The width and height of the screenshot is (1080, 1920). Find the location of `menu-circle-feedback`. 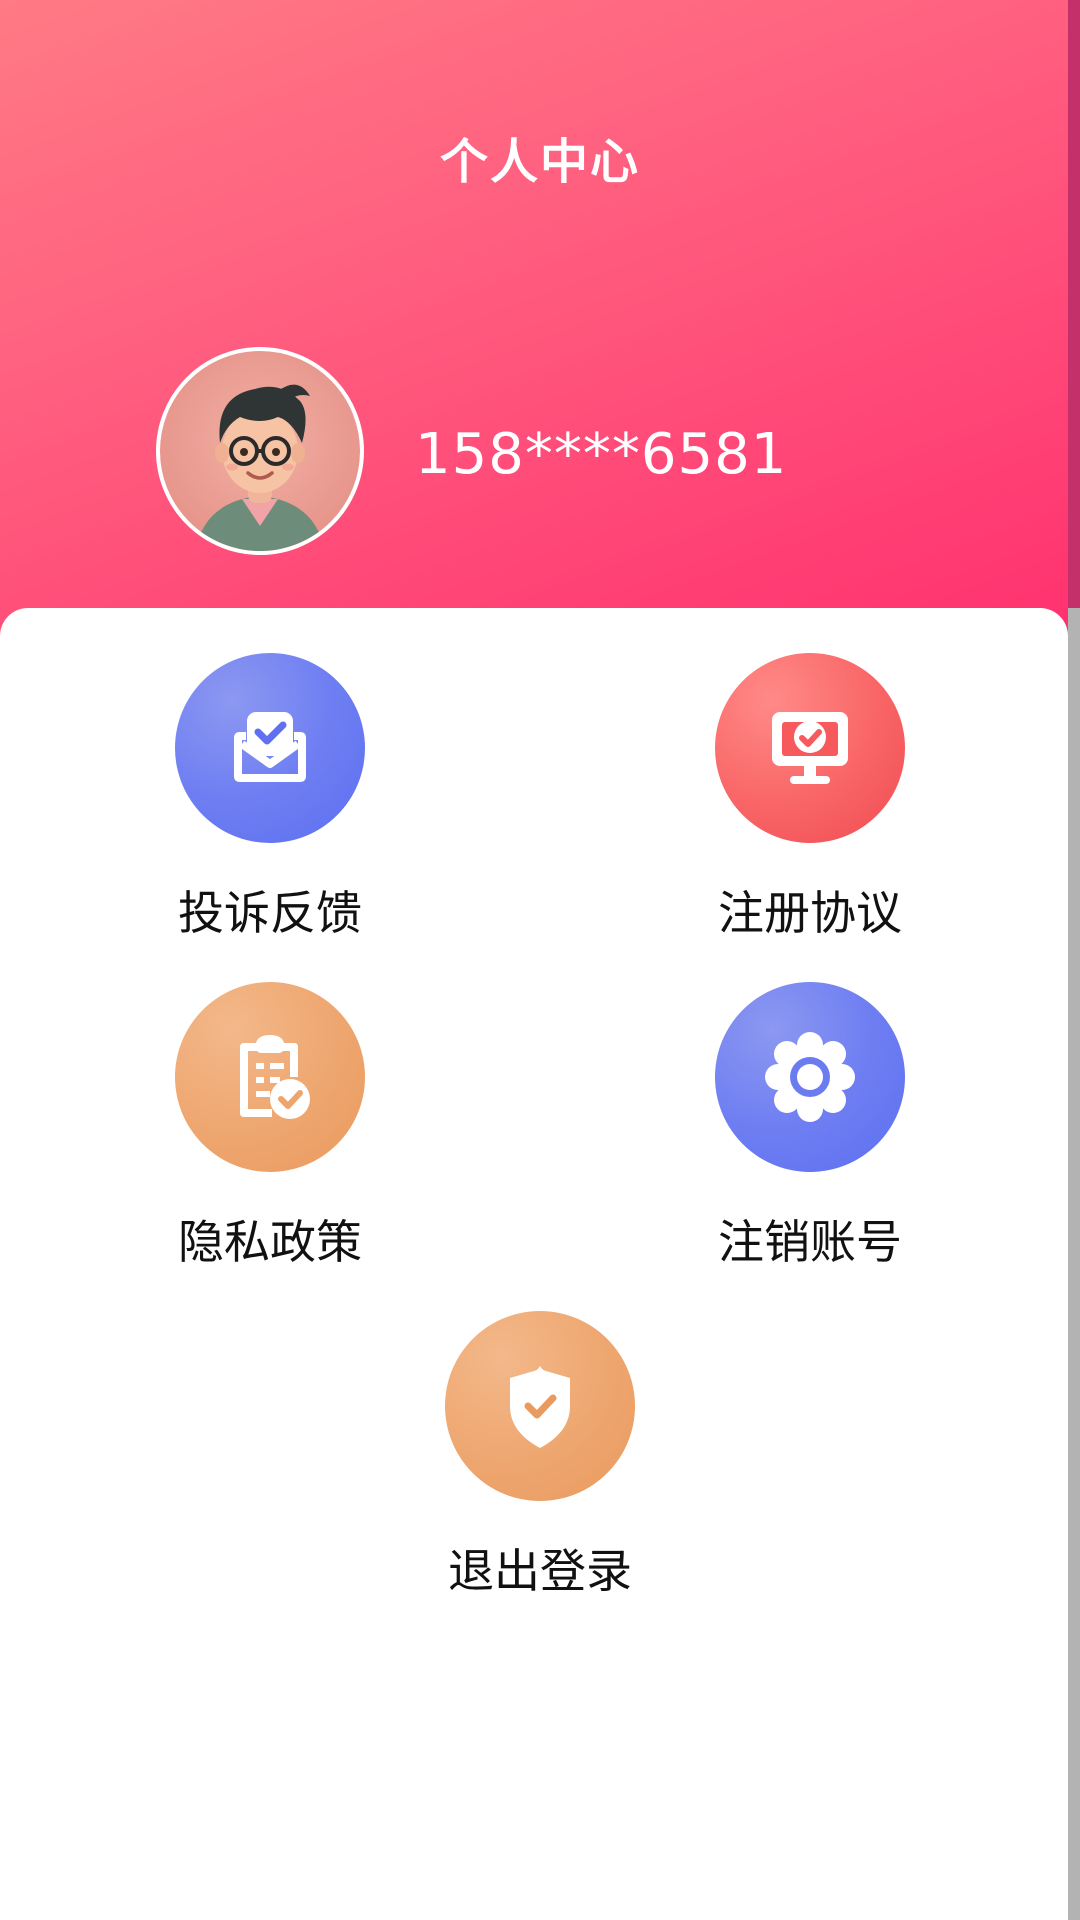

menu-circle-feedback is located at coordinates (270, 748).